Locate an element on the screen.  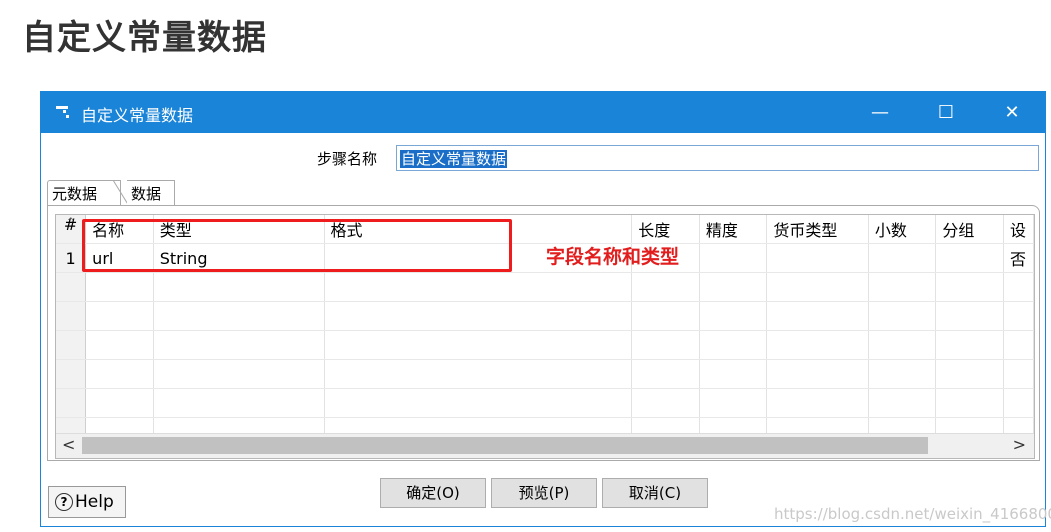
step-app-icon is located at coordinates (62, 112).